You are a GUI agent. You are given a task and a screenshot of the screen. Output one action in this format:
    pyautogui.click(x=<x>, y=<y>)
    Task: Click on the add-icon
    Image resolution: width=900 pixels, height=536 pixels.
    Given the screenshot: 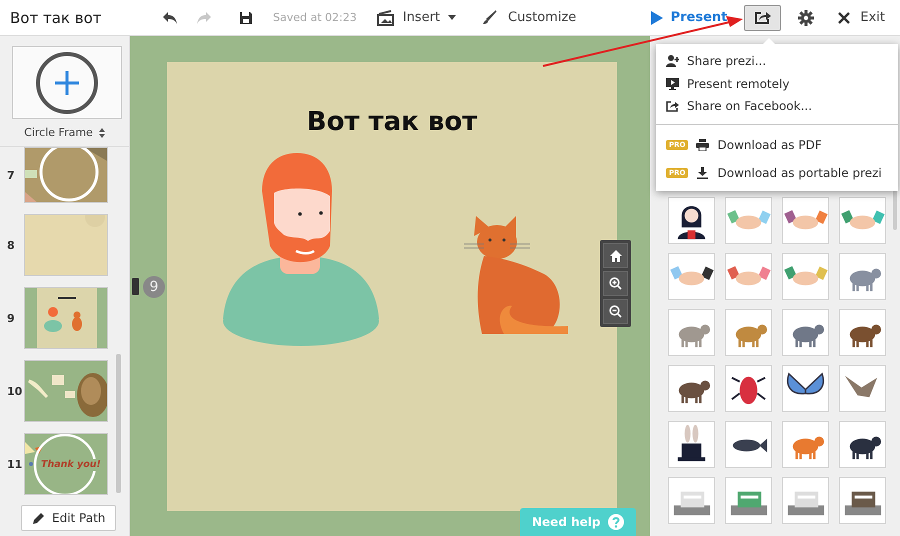 What is the action you would take?
    pyautogui.click(x=67, y=82)
    